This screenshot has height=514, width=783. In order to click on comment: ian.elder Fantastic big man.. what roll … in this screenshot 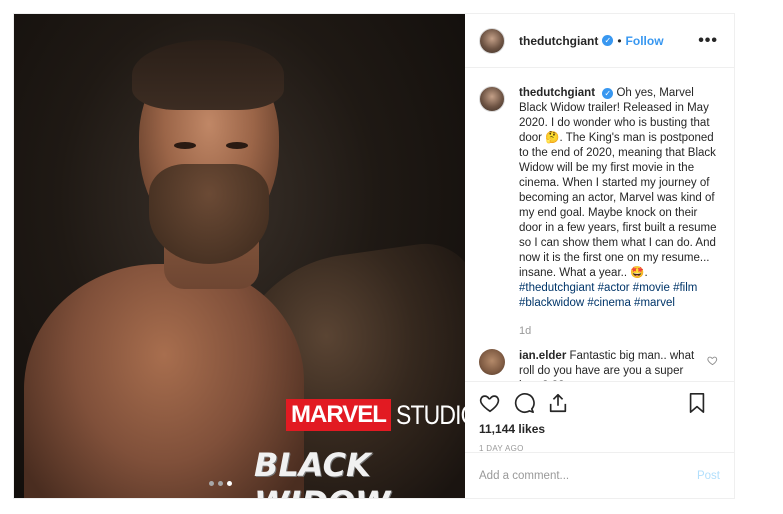, I will do `click(610, 365)`.